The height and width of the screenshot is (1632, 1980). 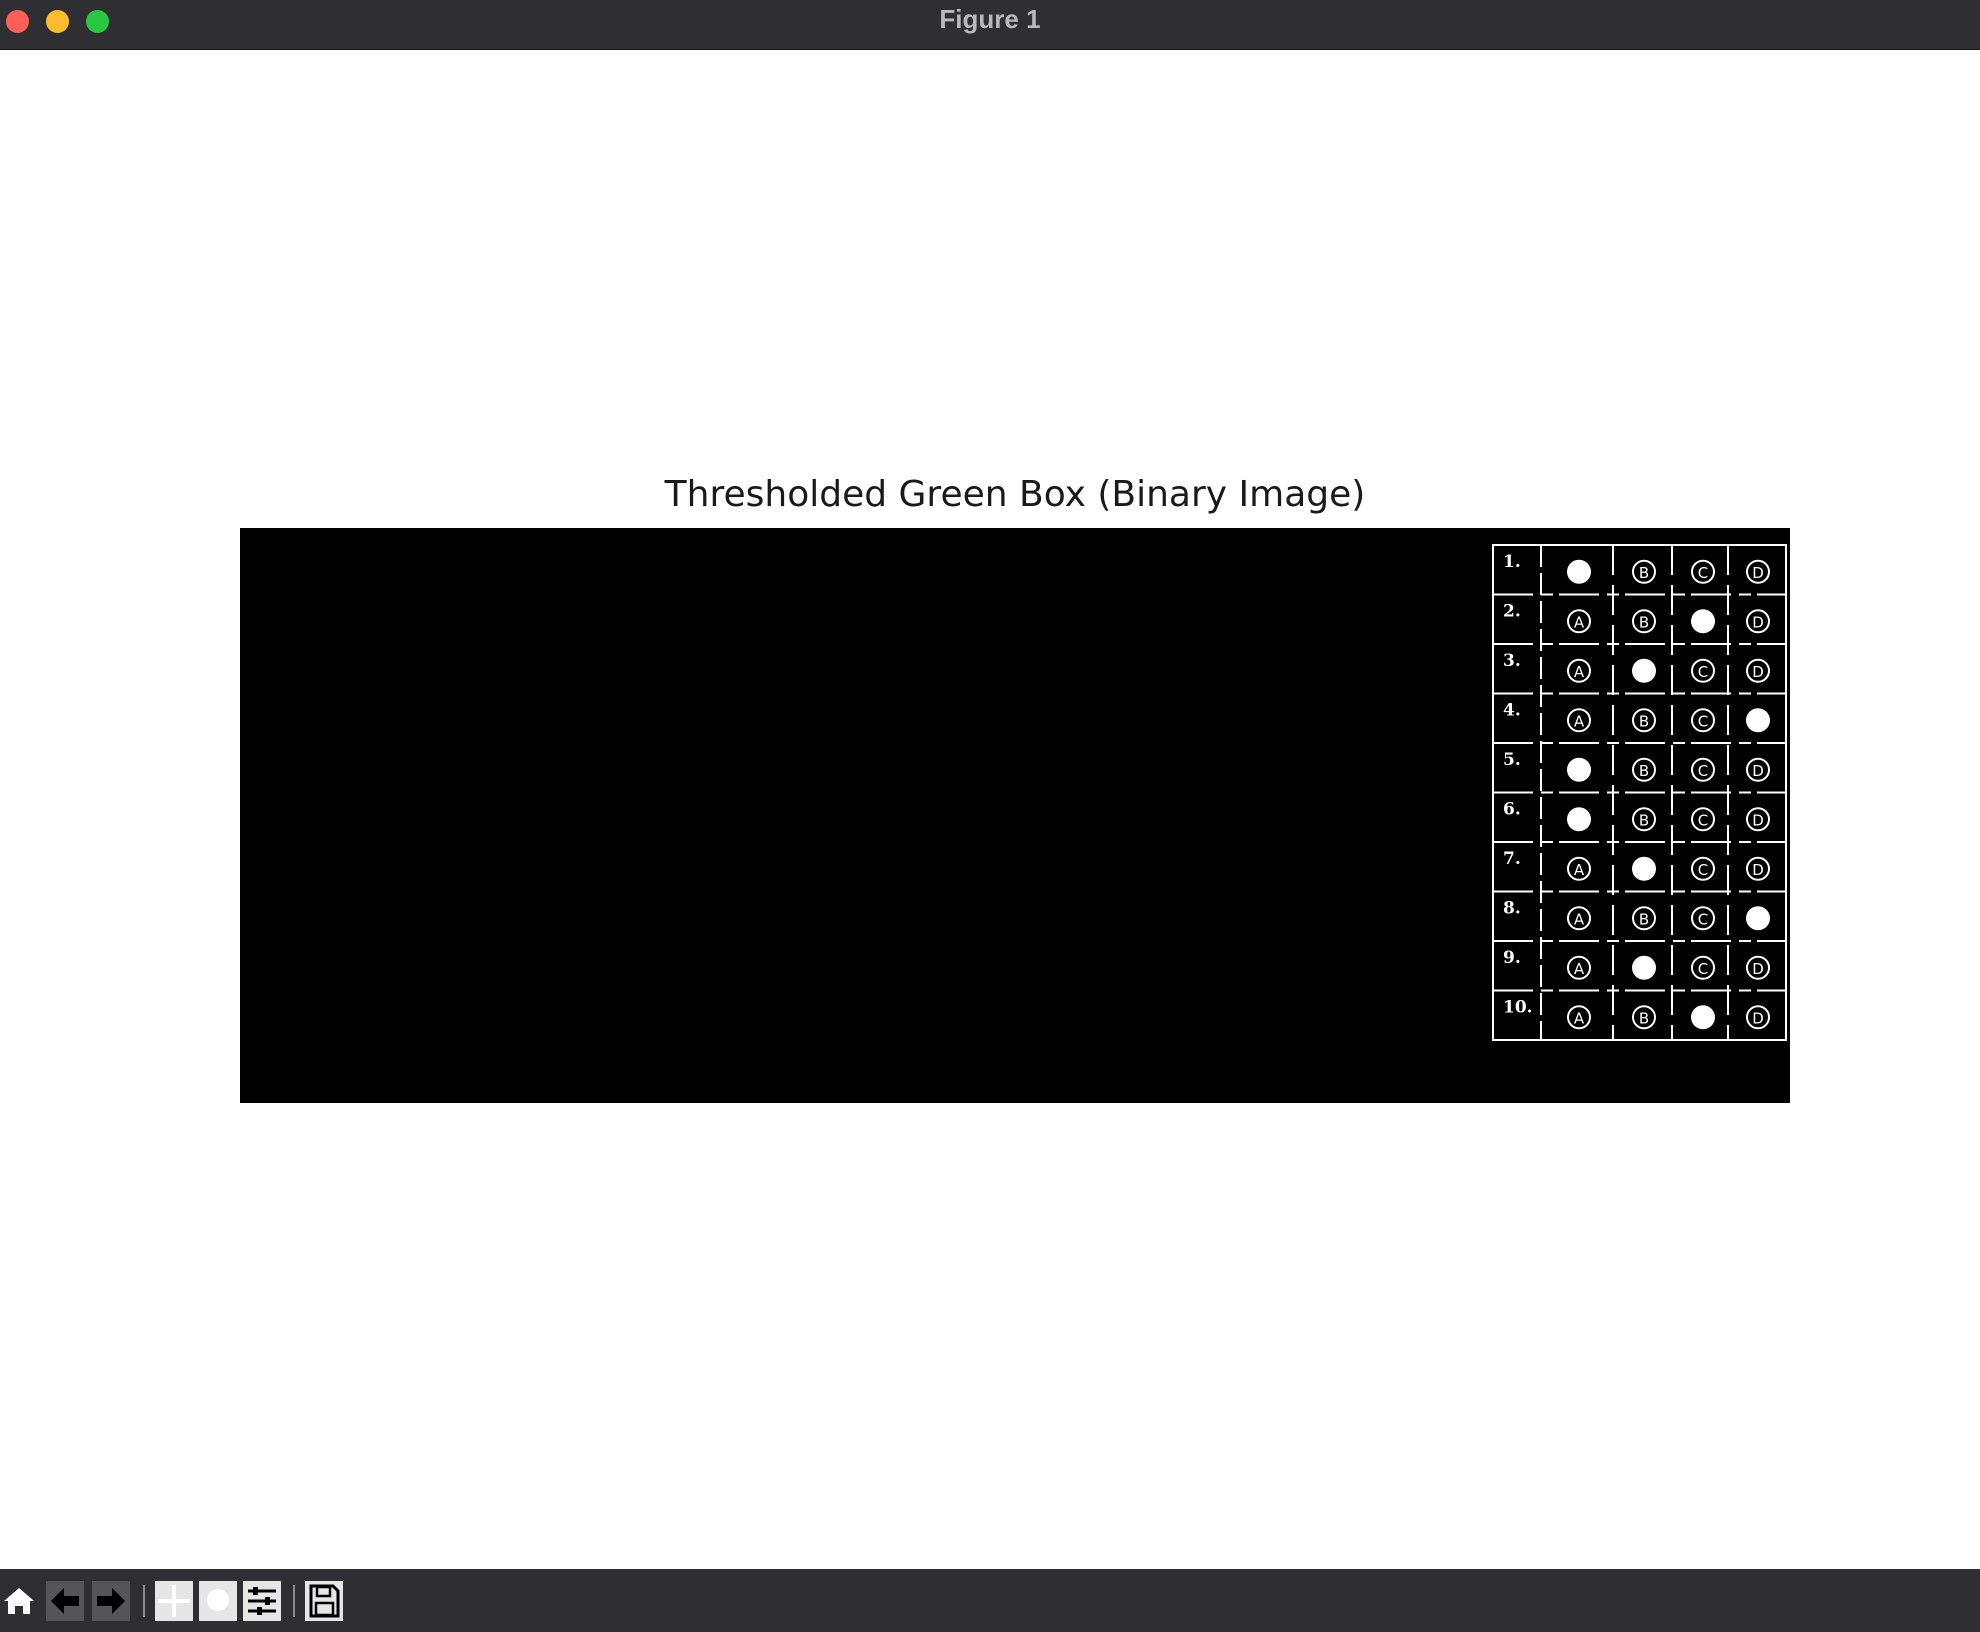 I want to click on title-bar: Figure 1, so click(x=990, y=25).